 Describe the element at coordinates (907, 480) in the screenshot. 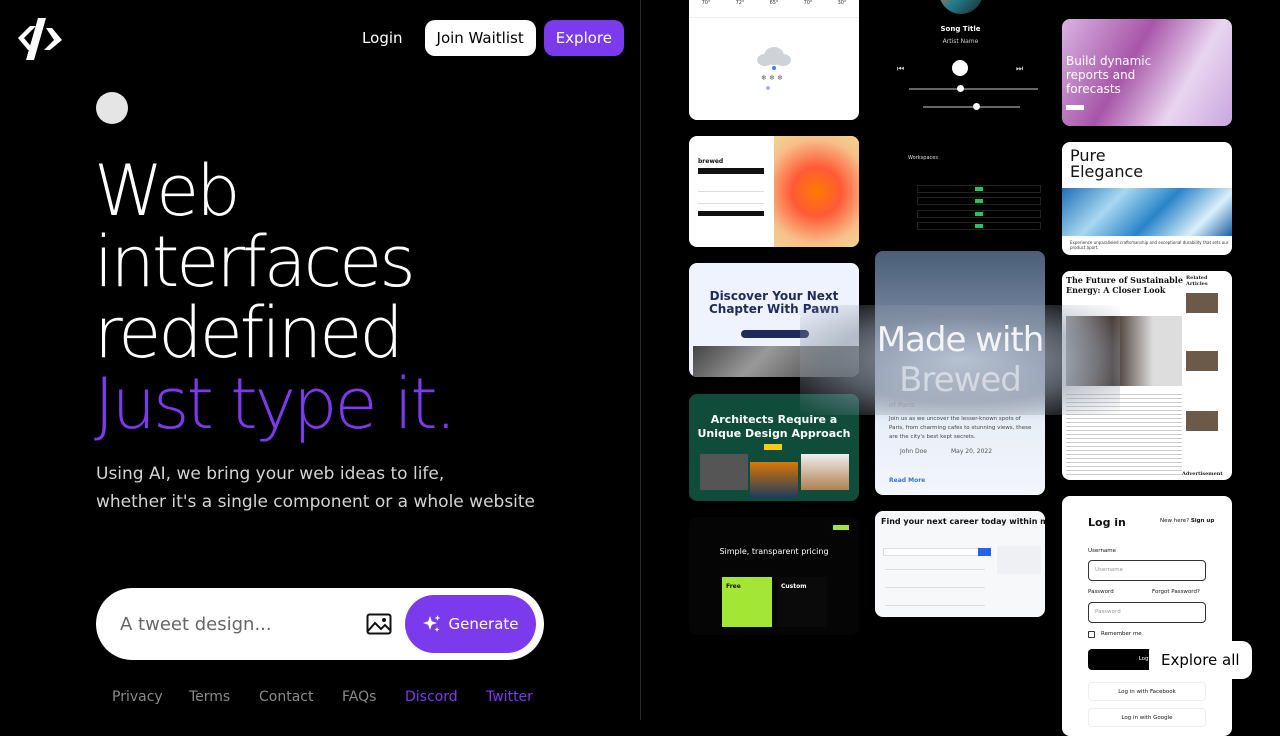

I see `paris-read-more-link: Read More` at that location.